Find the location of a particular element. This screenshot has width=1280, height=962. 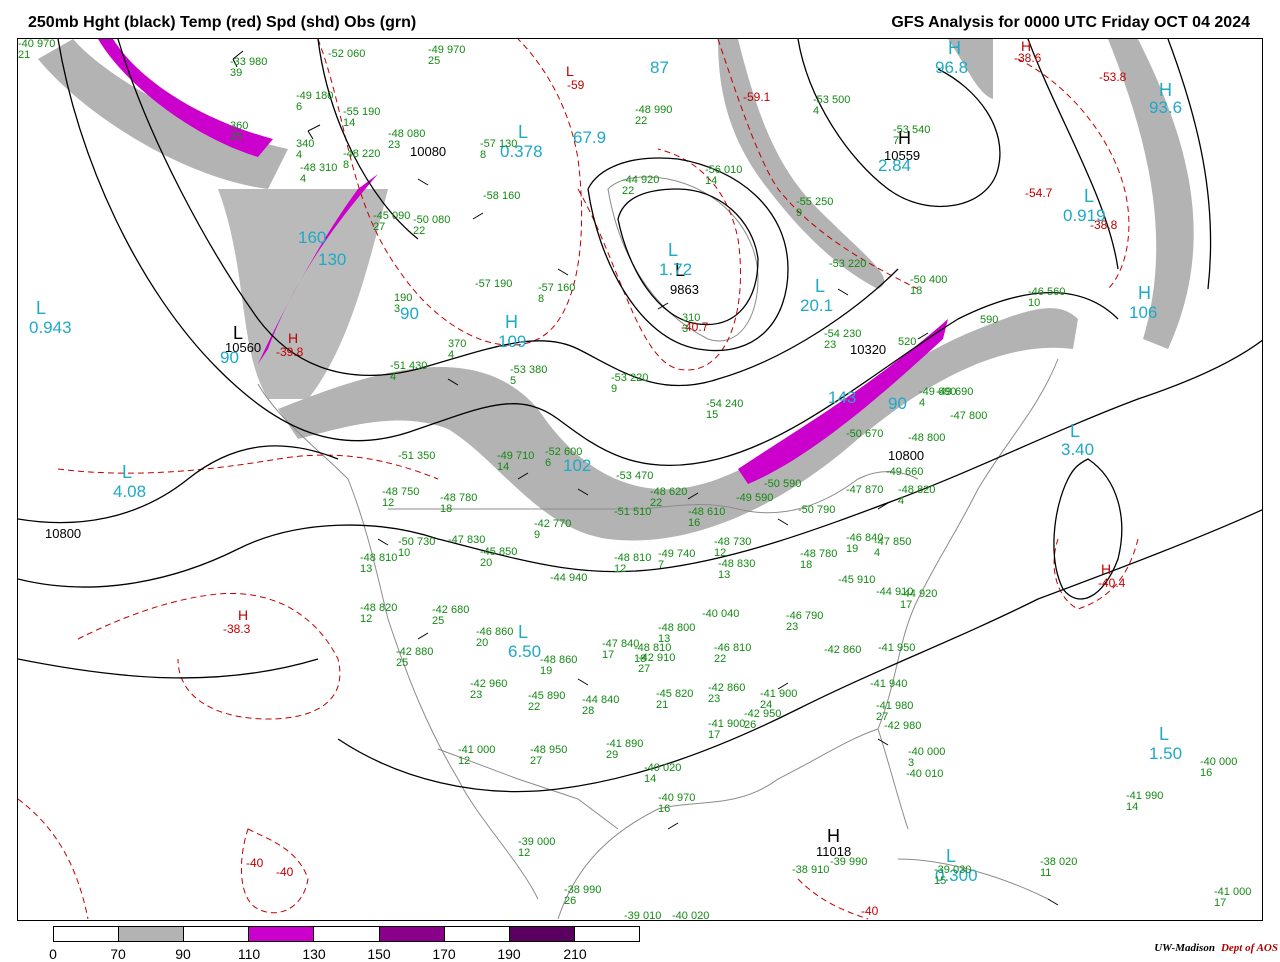

station-observation: -42 950 26 is located at coordinates (762, 720).